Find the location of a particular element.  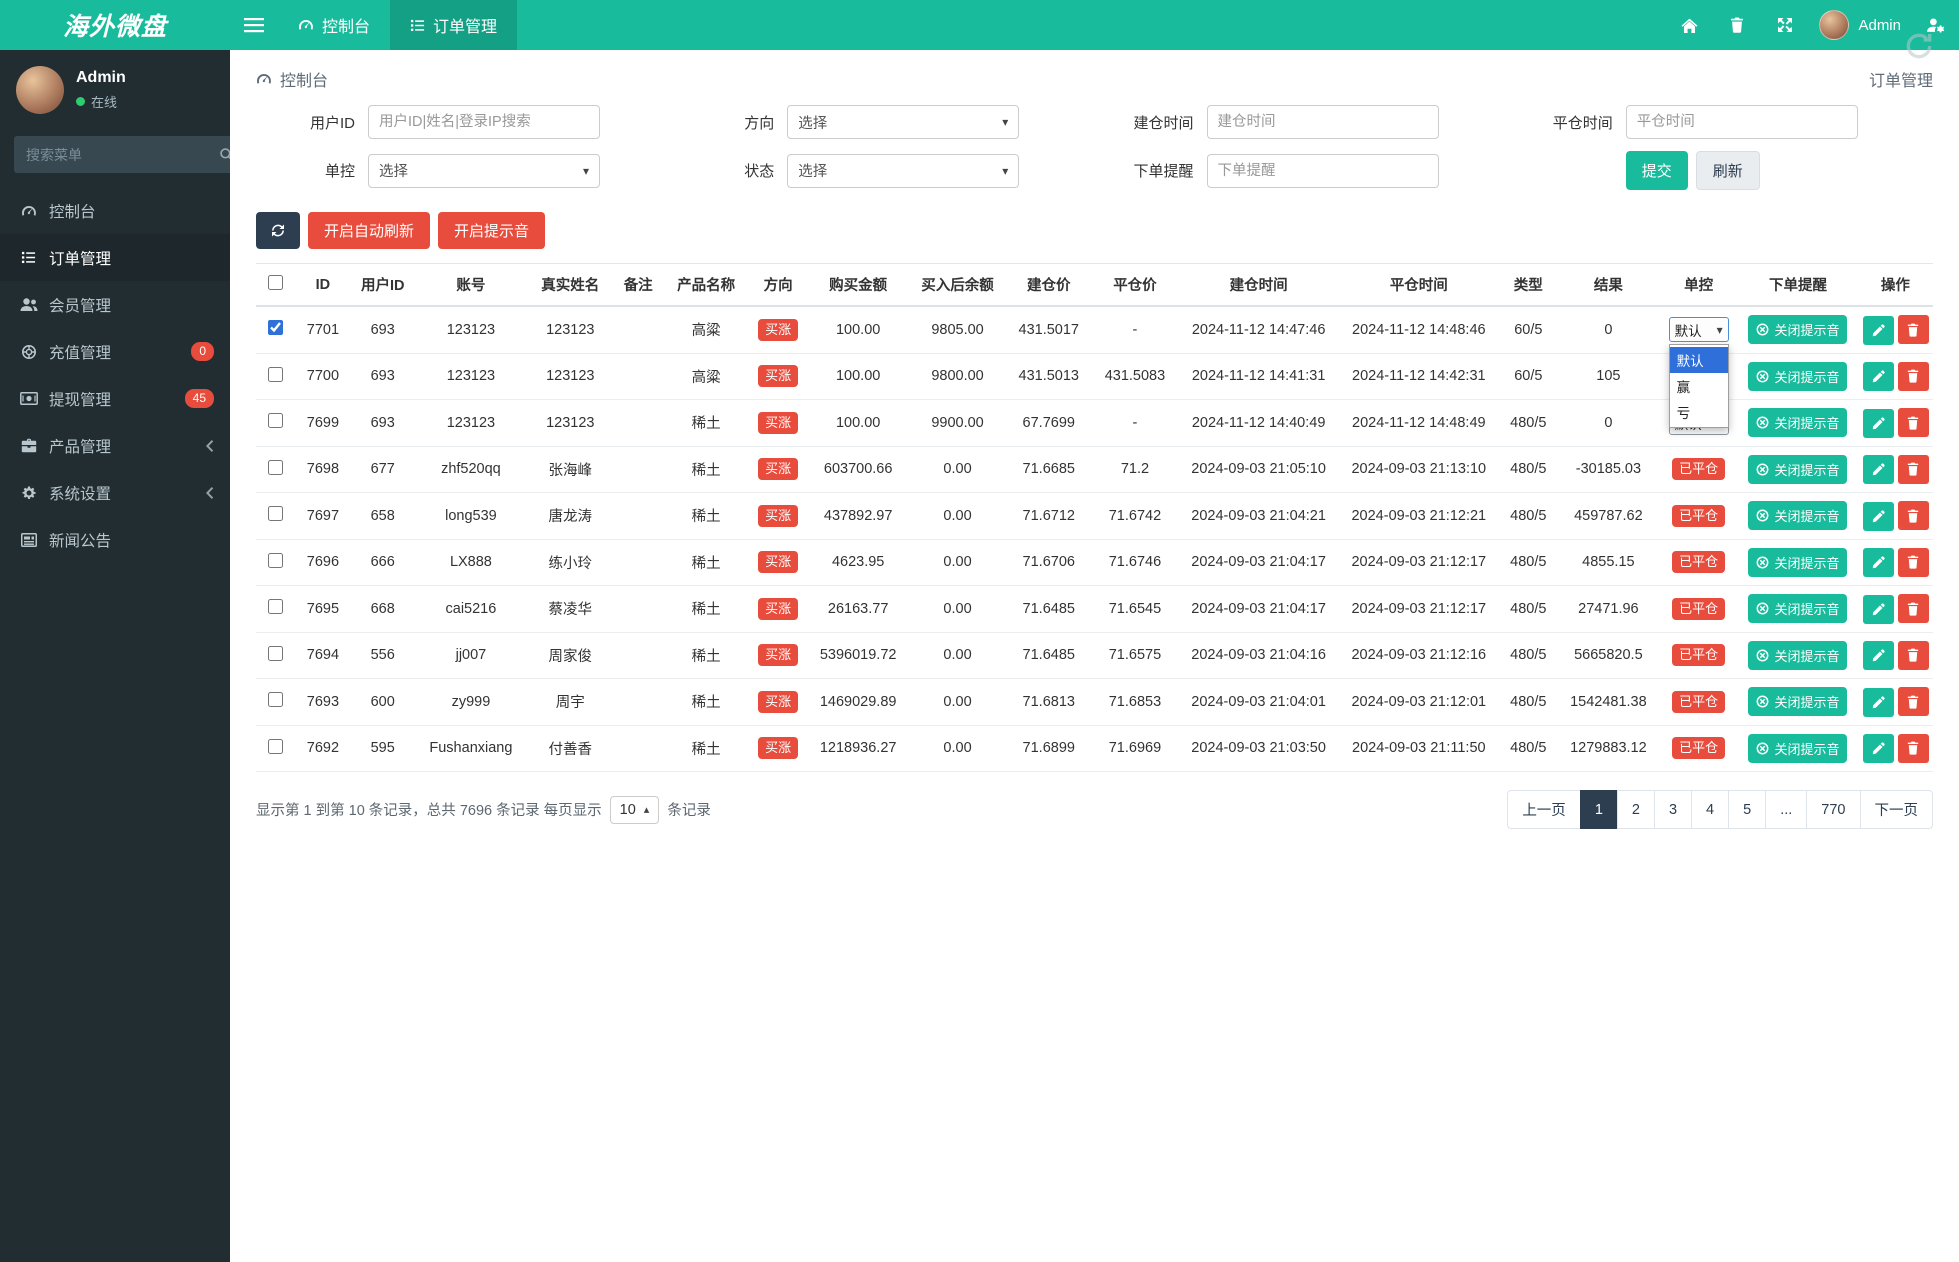

submit-button: 提交 is located at coordinates (1656, 170).